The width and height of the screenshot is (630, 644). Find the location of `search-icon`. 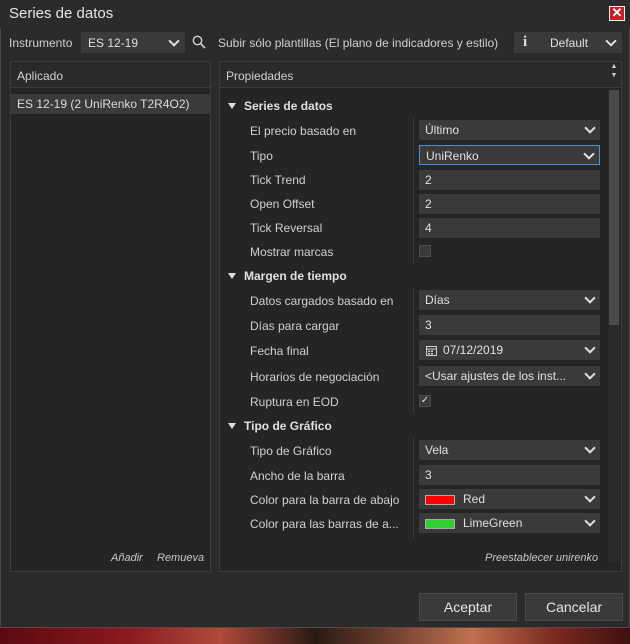

search-icon is located at coordinates (199, 42).